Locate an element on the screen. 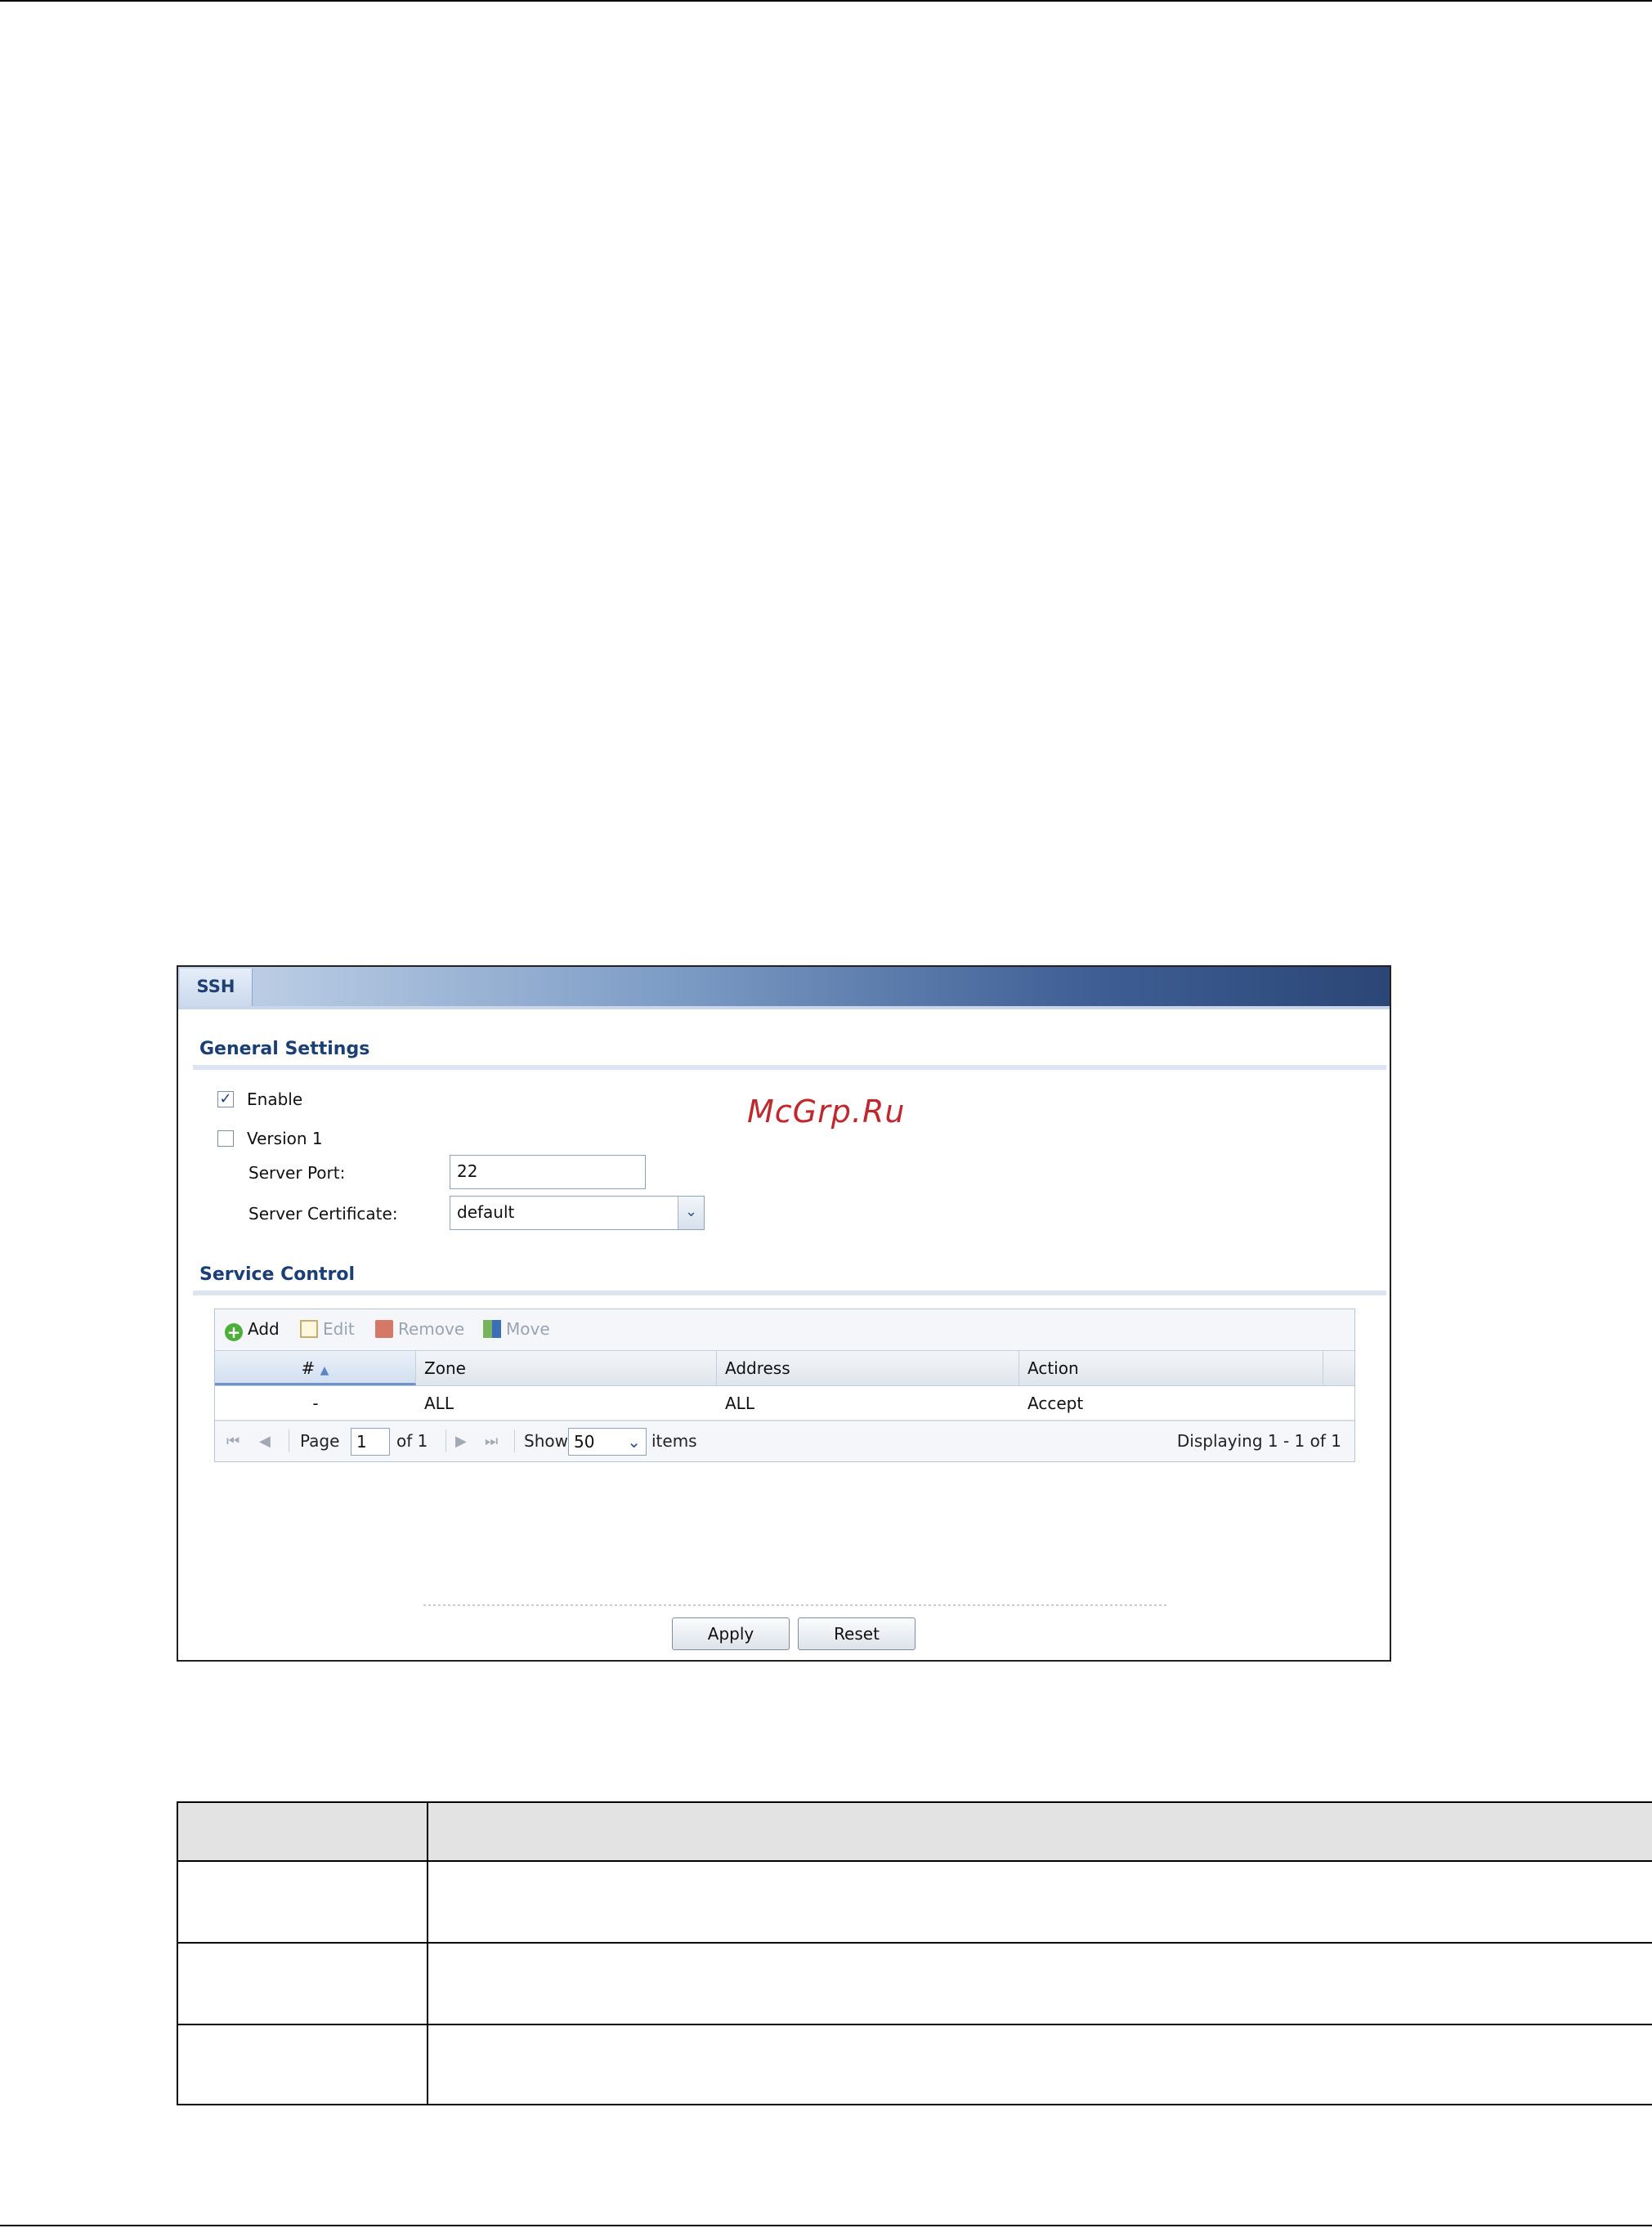 This screenshot has width=1652, height=2228. prev-page-icon: ◀ is located at coordinates (265, 1441).